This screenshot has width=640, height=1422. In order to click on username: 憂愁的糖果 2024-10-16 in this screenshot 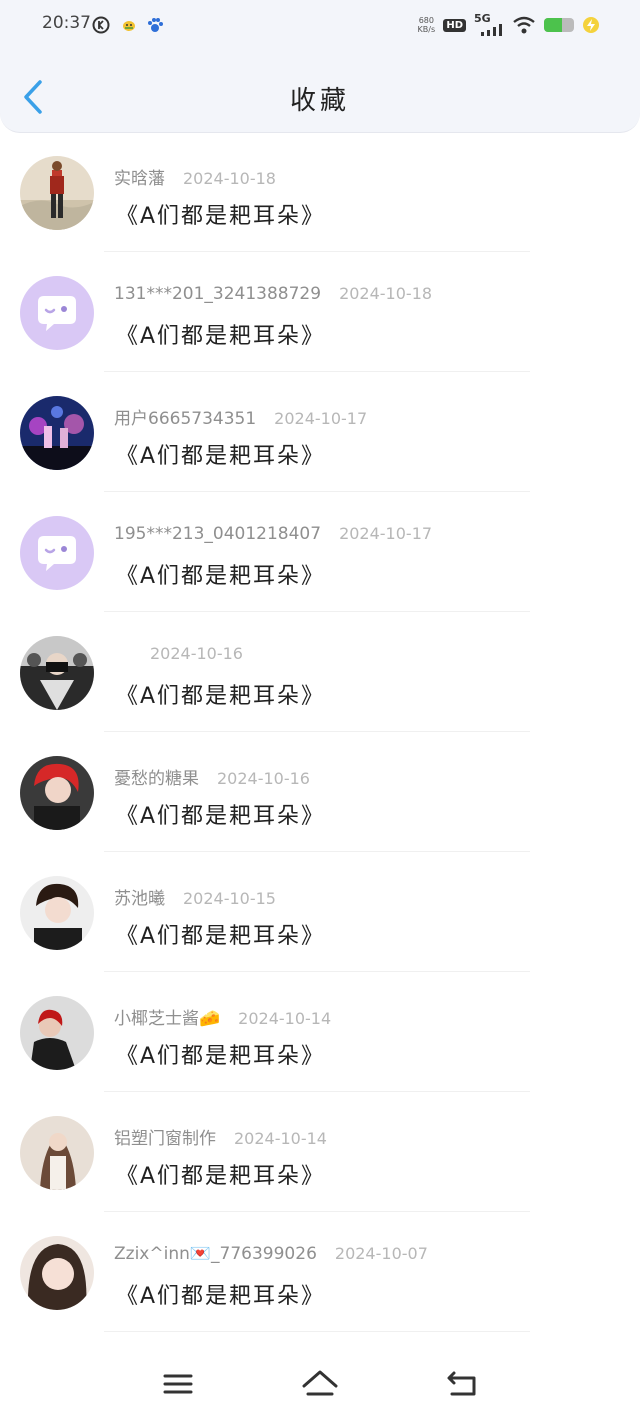, I will do `click(212, 776)`.